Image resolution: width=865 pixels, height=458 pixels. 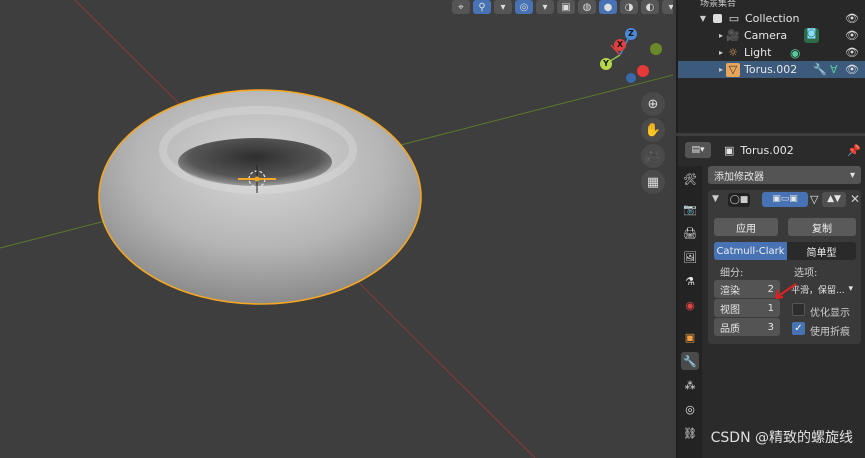 What do you see at coordinates (730, 291) in the screenshot?
I see `render-levels-label: 渲染` at bounding box center [730, 291].